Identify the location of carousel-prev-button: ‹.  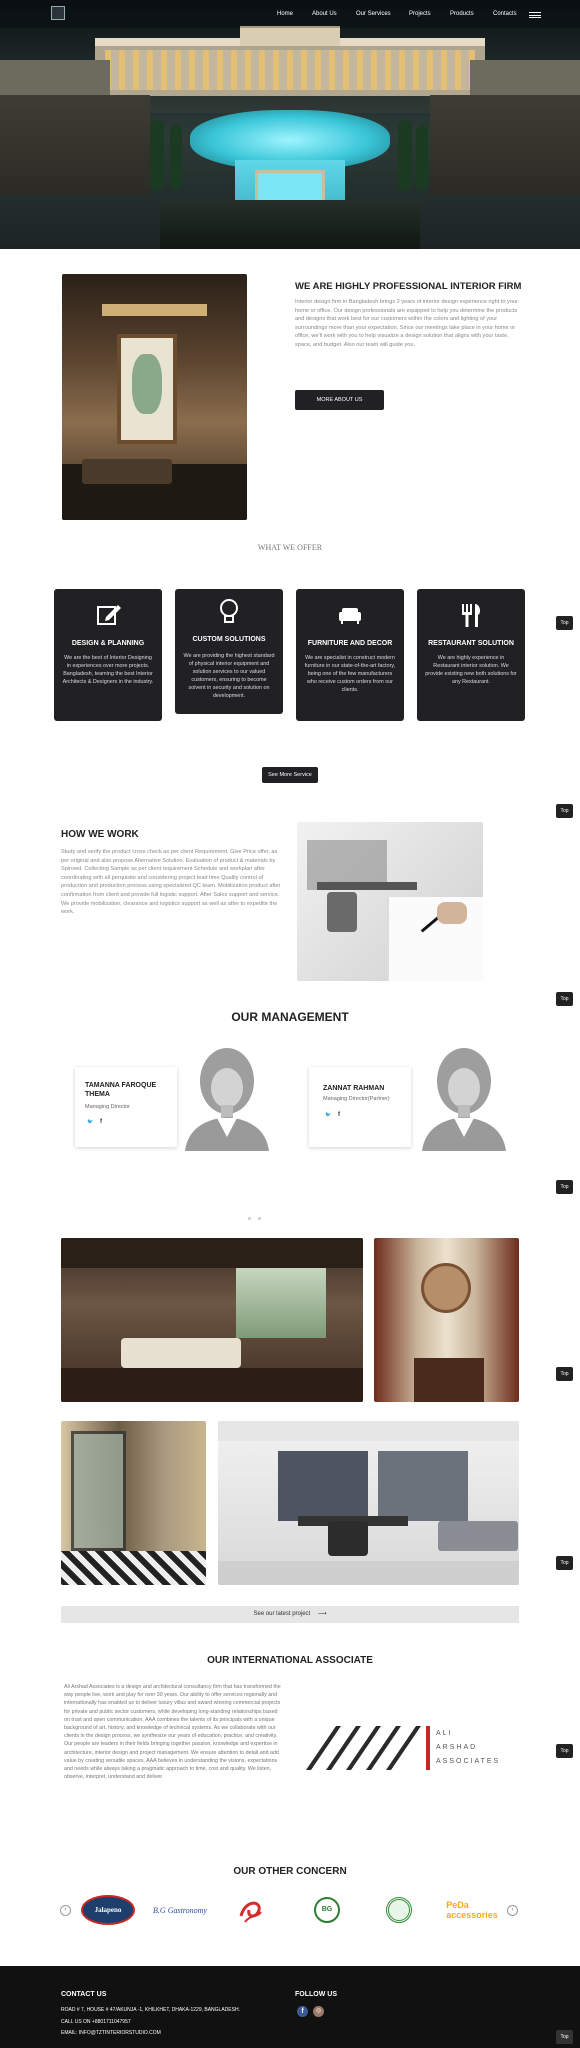
(65, 1910).